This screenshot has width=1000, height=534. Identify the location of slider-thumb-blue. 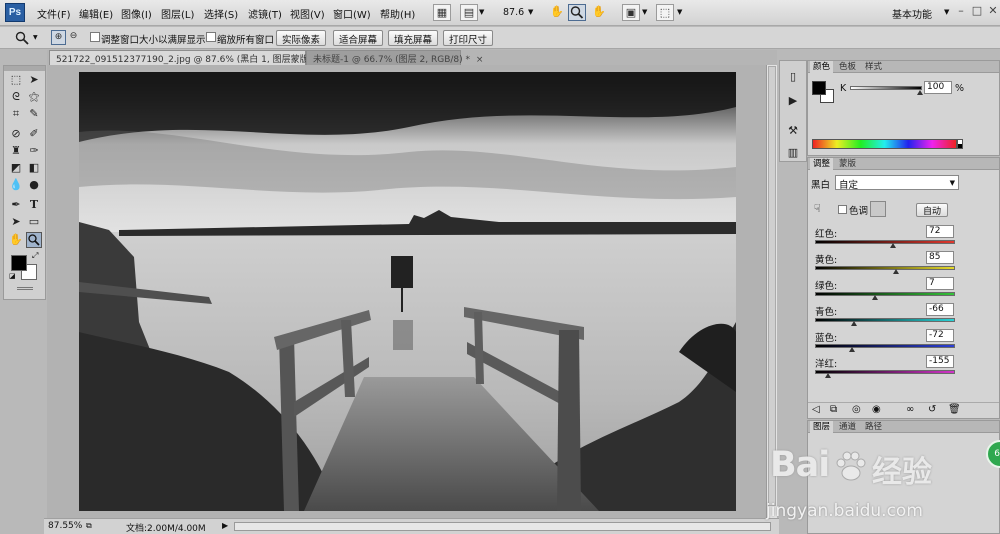
(852, 349).